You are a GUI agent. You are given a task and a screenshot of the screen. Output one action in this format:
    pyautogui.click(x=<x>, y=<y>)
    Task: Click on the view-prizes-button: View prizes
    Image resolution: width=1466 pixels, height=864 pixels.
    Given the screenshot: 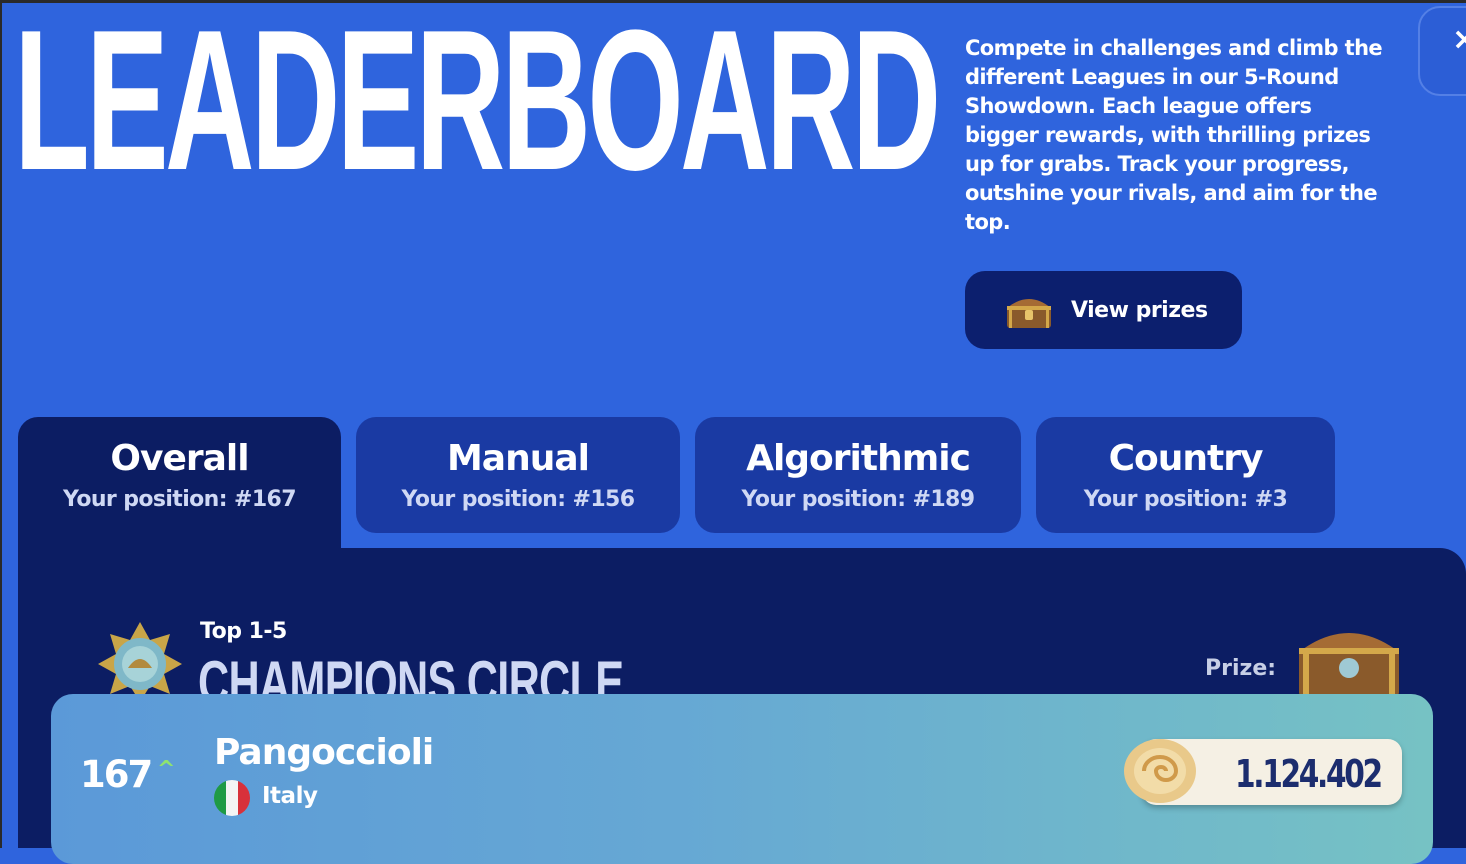 What is the action you would take?
    pyautogui.click(x=1103, y=310)
    